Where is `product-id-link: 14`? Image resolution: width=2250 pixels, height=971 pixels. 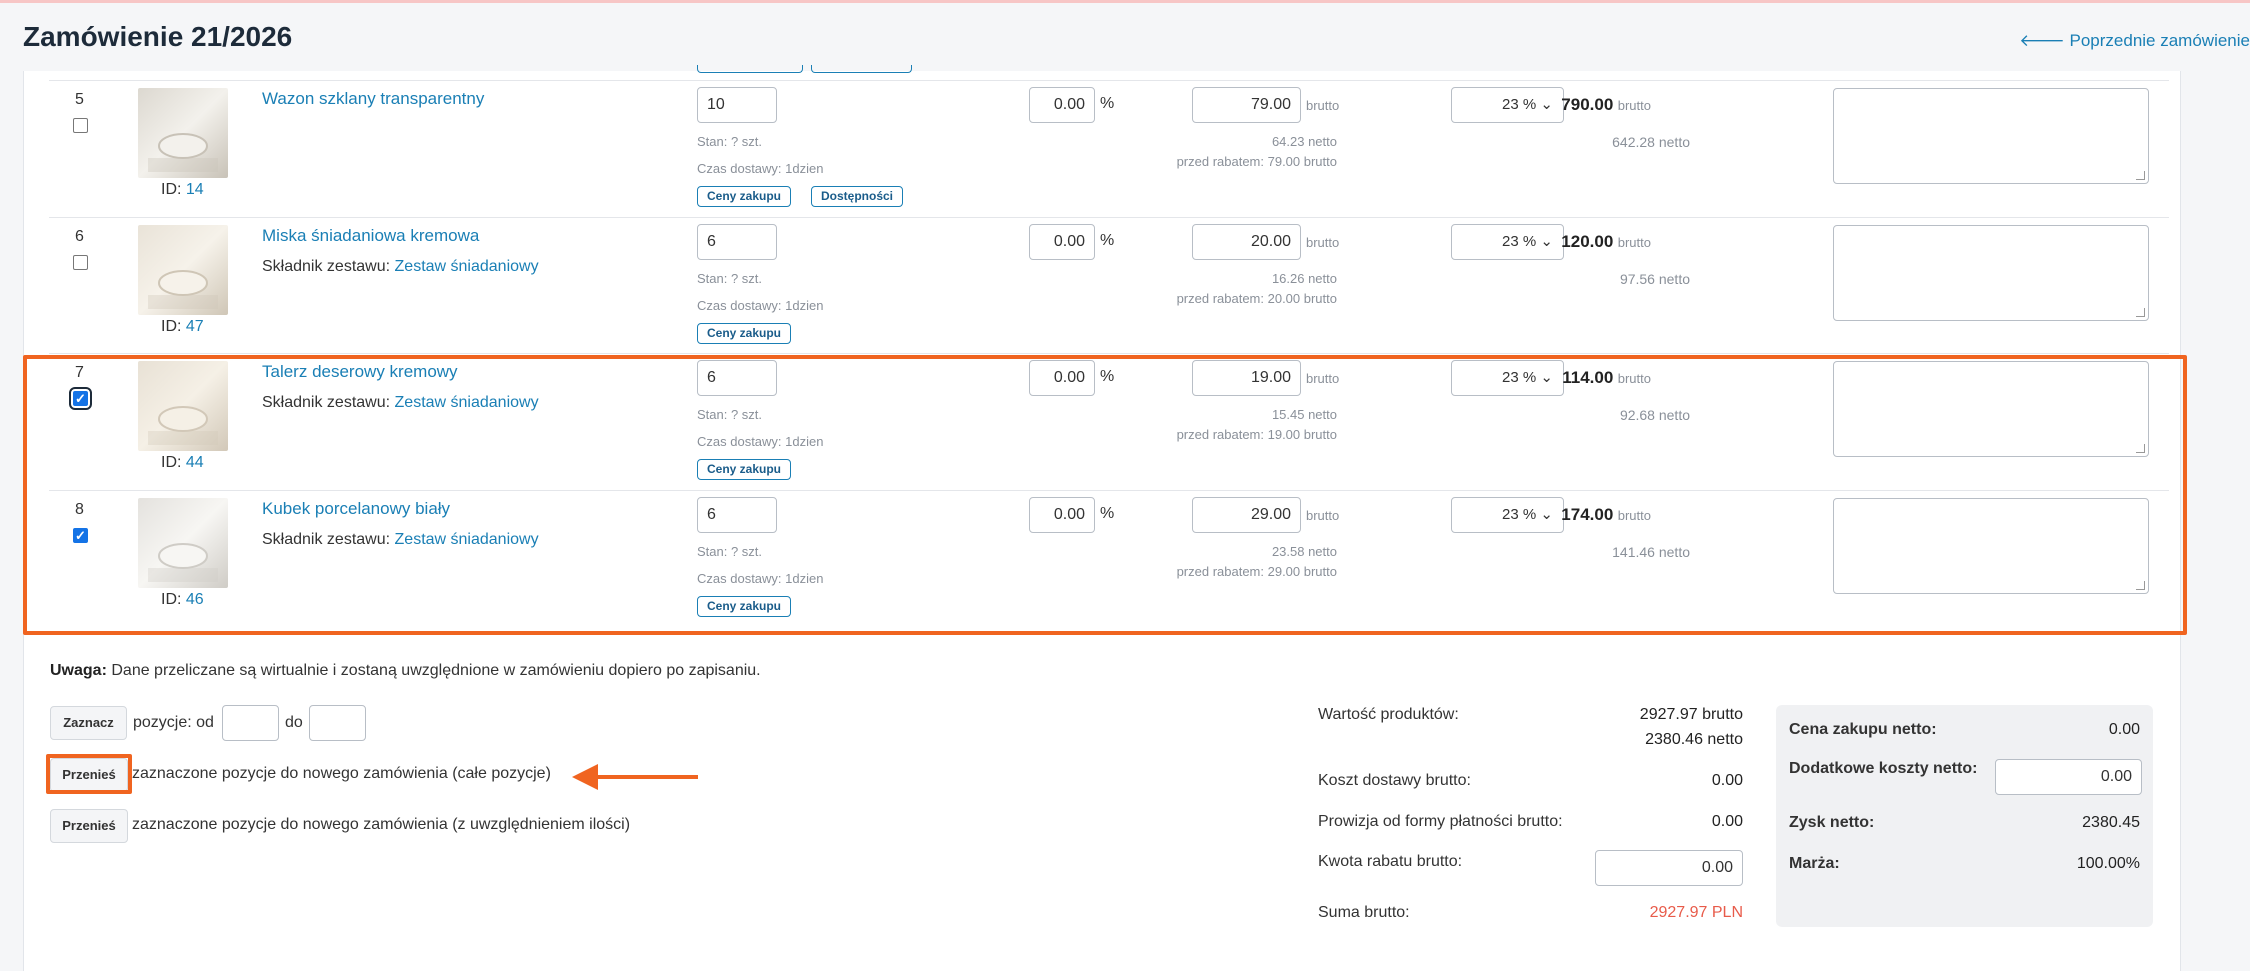 product-id-link: 14 is located at coordinates (195, 189).